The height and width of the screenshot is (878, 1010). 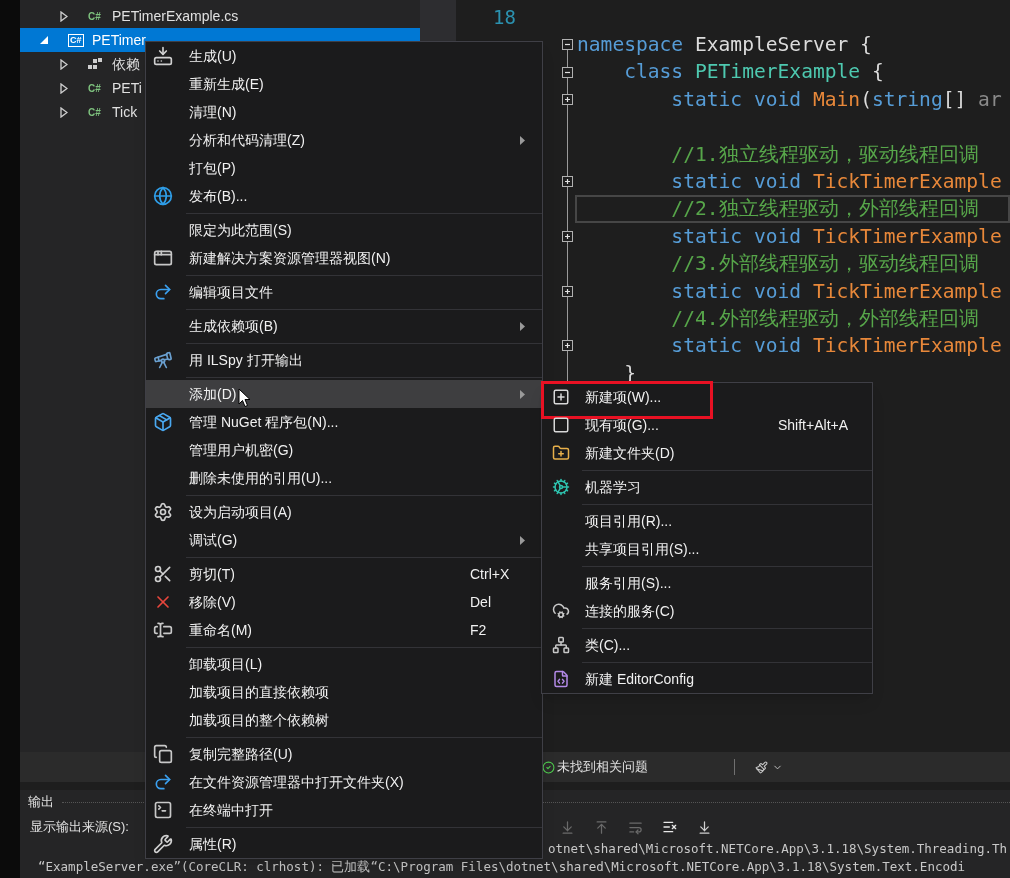 What do you see at coordinates (479, 630) in the screenshot?
I see `shortcut-text: F2` at bounding box center [479, 630].